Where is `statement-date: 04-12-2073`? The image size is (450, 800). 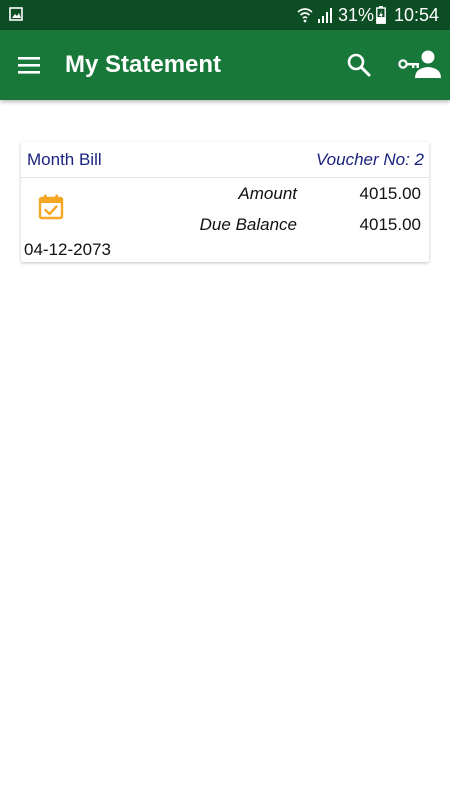
statement-date: 04-12-2073 is located at coordinates (67, 249).